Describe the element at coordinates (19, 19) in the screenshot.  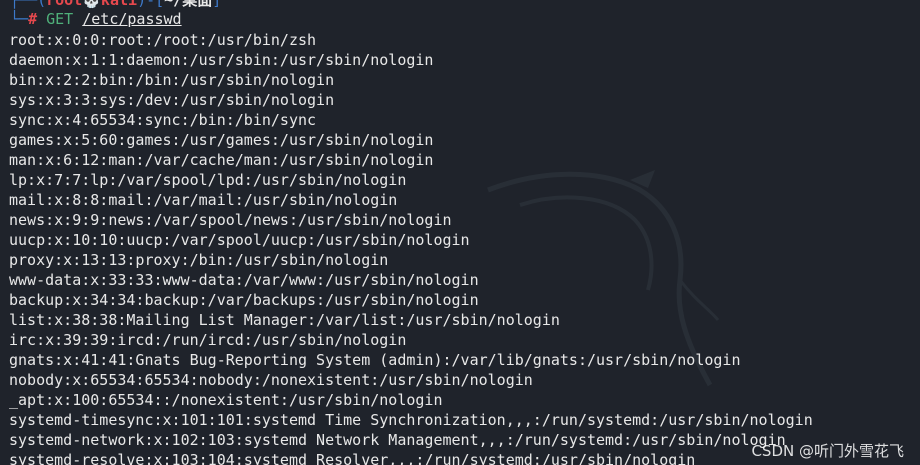
I see `prompt-corner-bottom: └─` at that location.